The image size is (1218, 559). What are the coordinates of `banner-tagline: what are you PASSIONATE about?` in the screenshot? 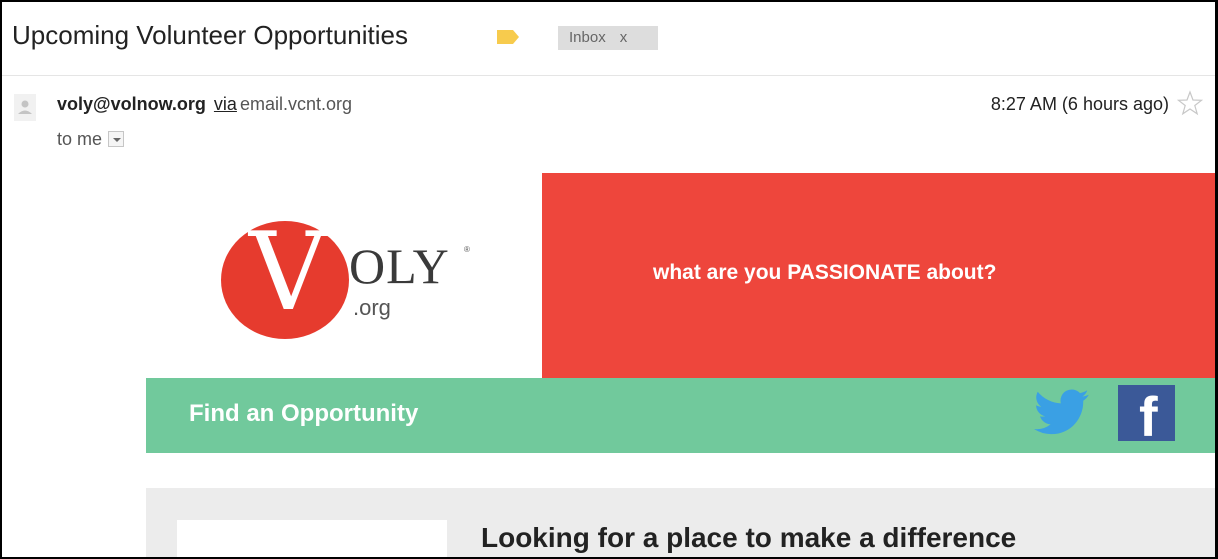 It's located at (825, 272).